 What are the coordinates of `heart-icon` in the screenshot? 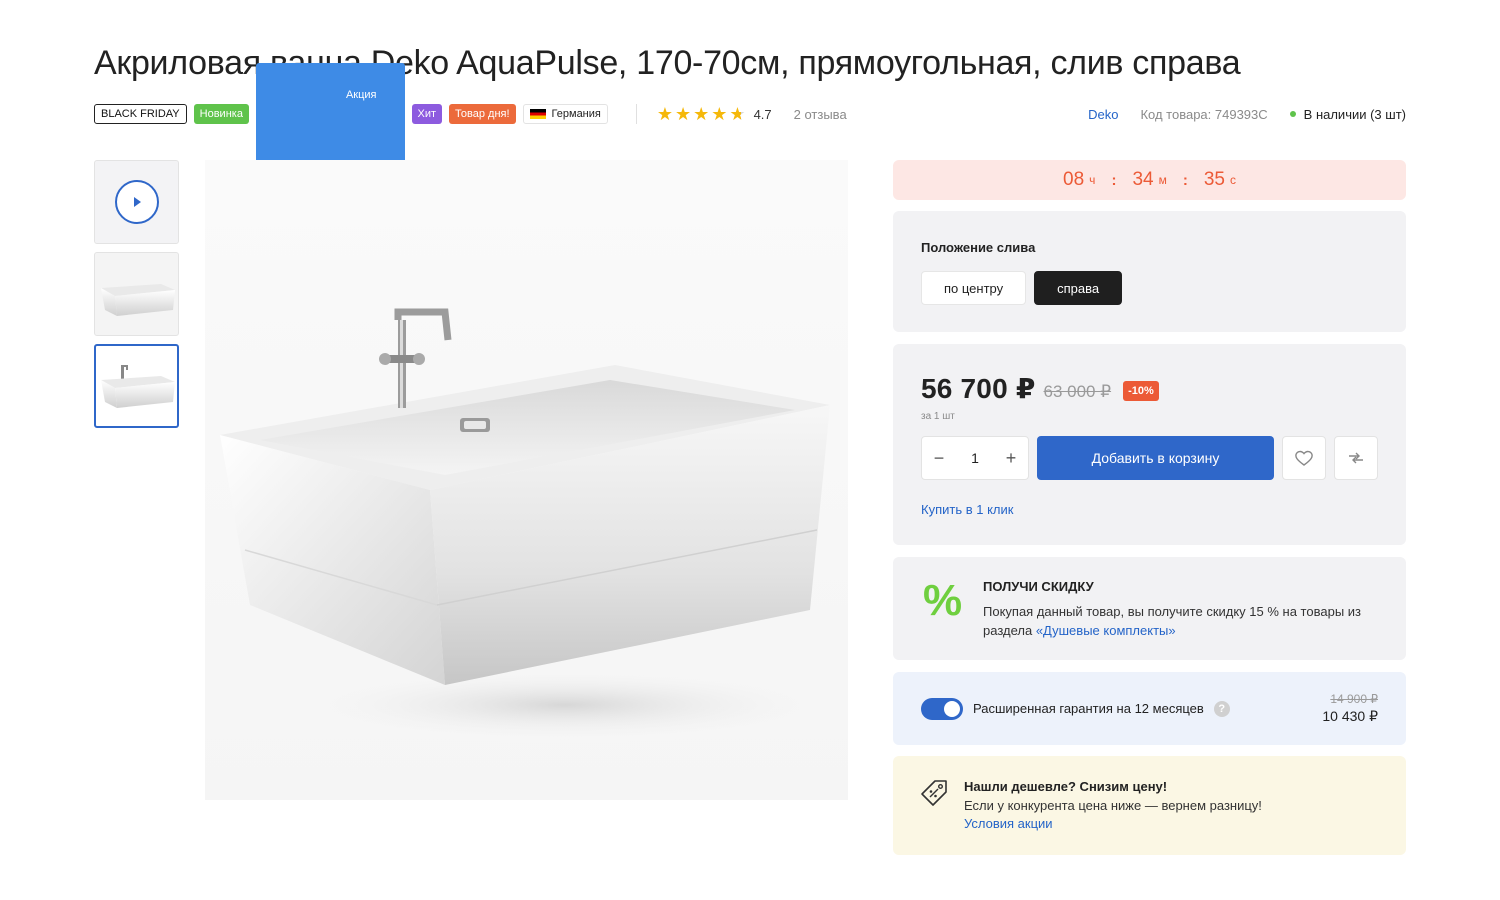 It's located at (1304, 458).